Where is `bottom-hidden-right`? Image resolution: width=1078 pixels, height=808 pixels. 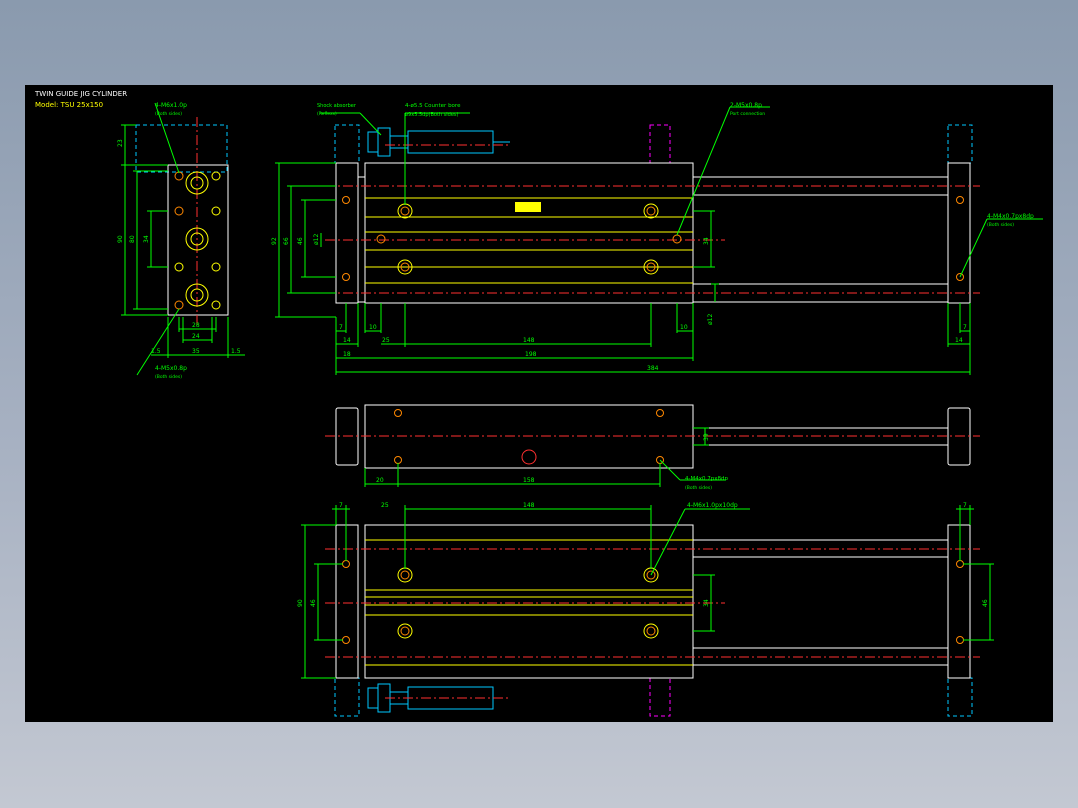
bottom-hidden-right is located at coordinates (960, 697).